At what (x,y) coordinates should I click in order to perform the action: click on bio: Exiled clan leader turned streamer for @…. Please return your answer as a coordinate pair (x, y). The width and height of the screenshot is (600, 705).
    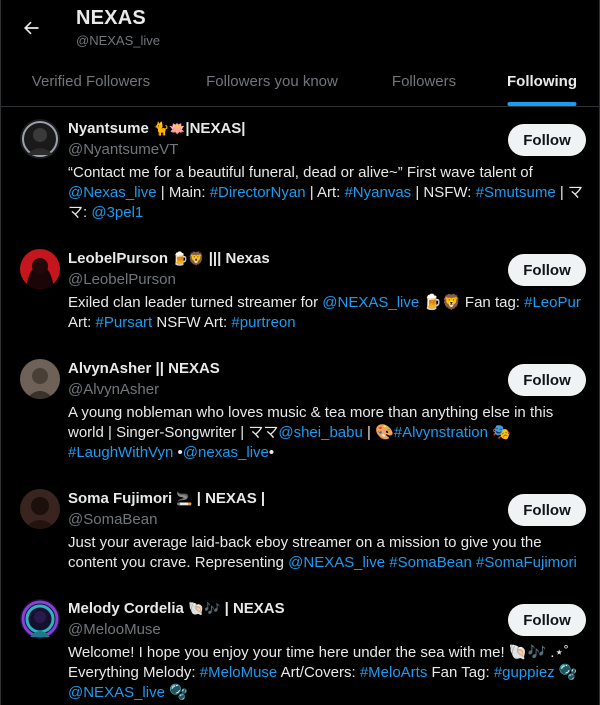
    Looking at the image, I should click on (324, 312).